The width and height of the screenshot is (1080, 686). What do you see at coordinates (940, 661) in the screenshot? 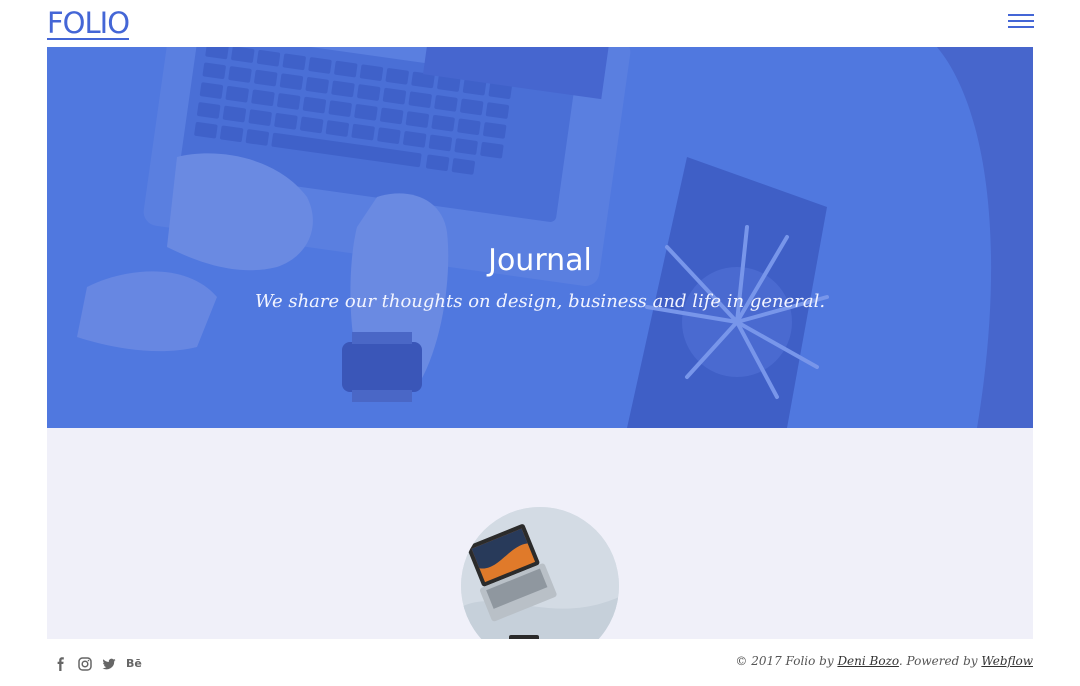
I see `powered-by-text: . Powered by` at bounding box center [940, 661].